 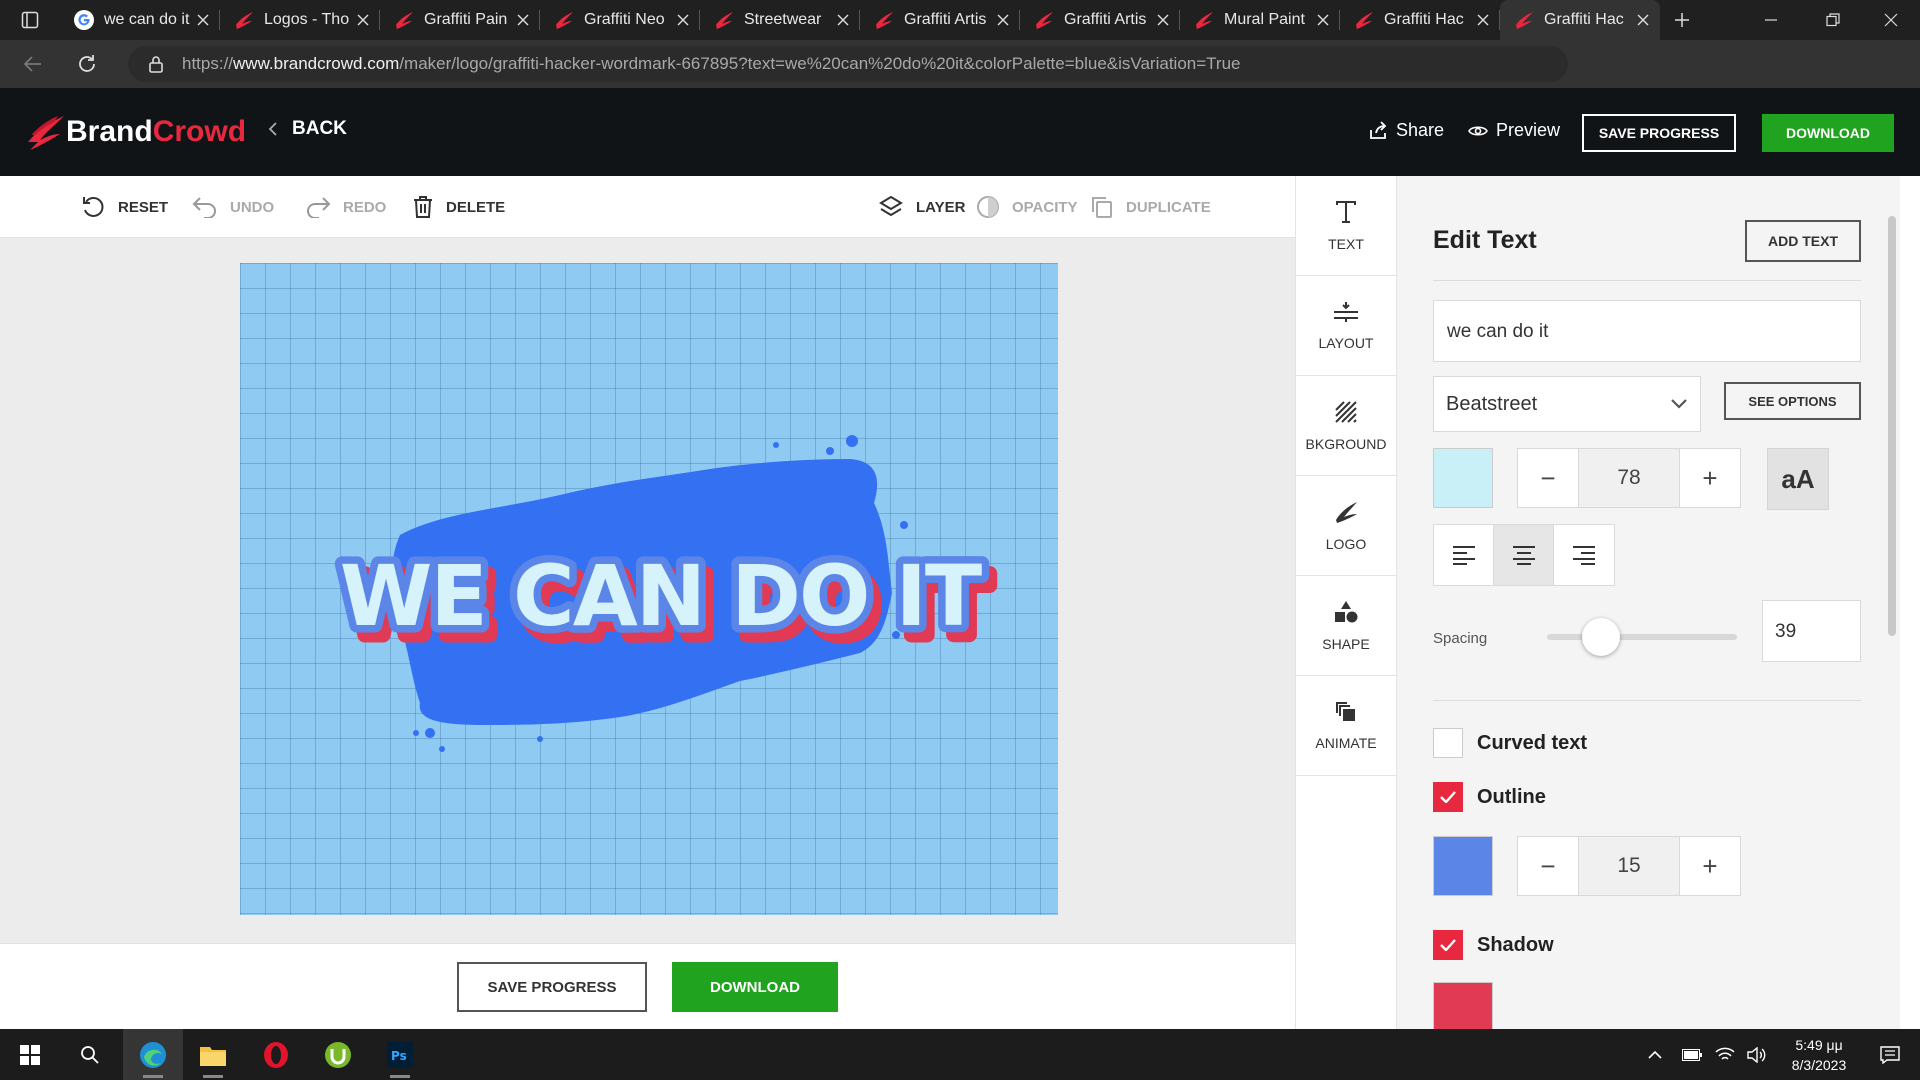 What do you see at coordinates (1803, 241) in the screenshot?
I see `add-text-button: ADD TEXT` at bounding box center [1803, 241].